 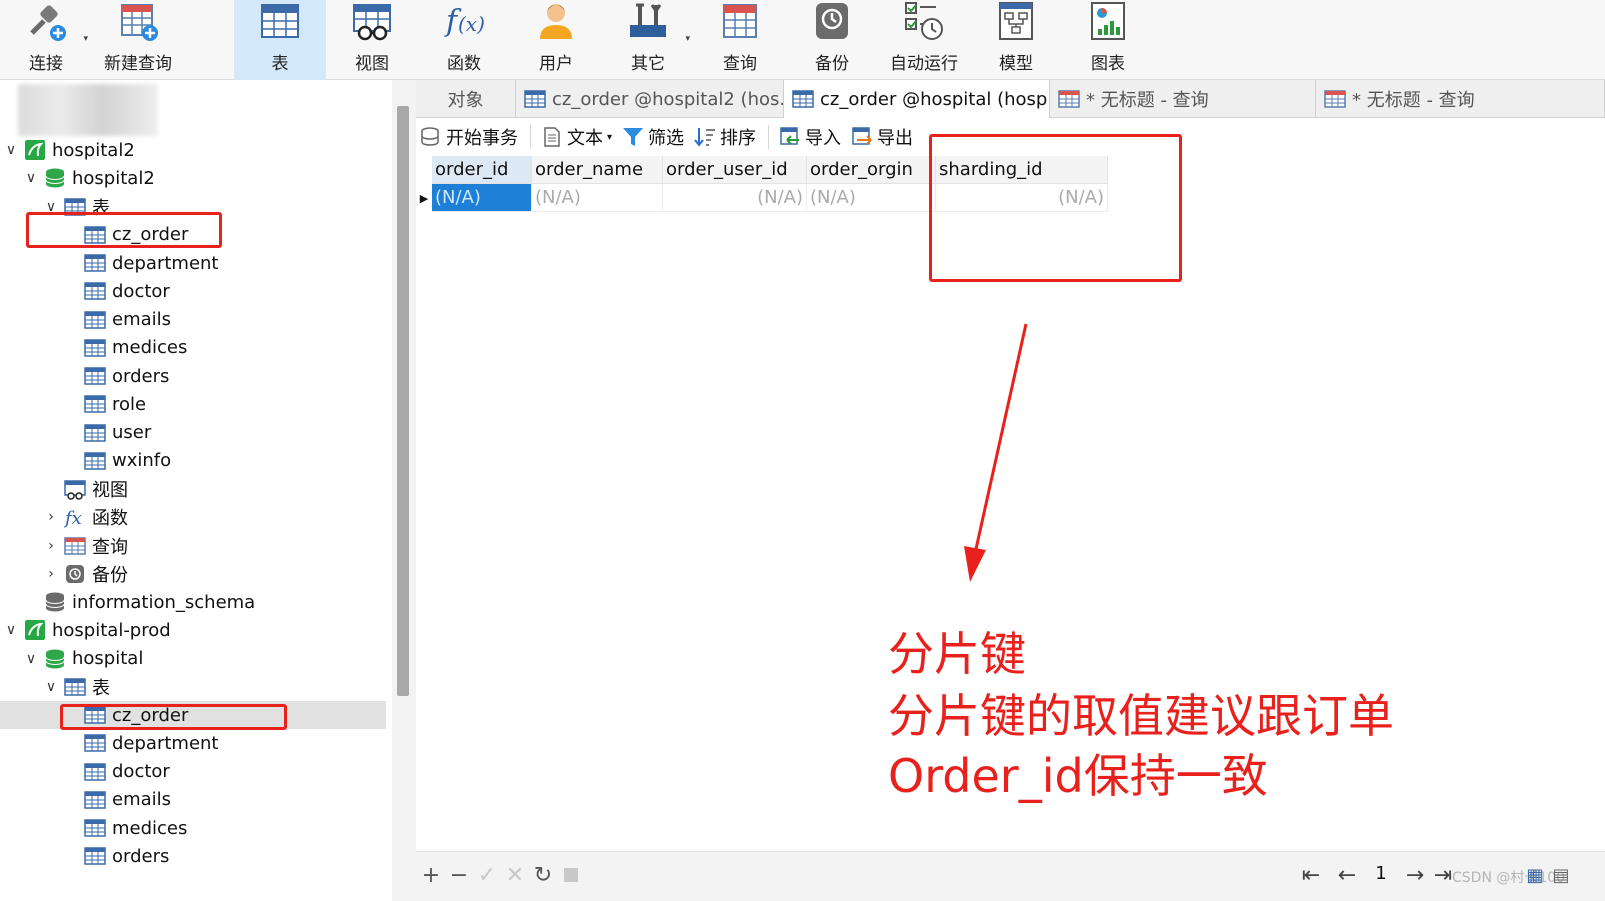 What do you see at coordinates (193, 602) in the screenshot?
I see `tree-database-information-schema: information_schema` at bounding box center [193, 602].